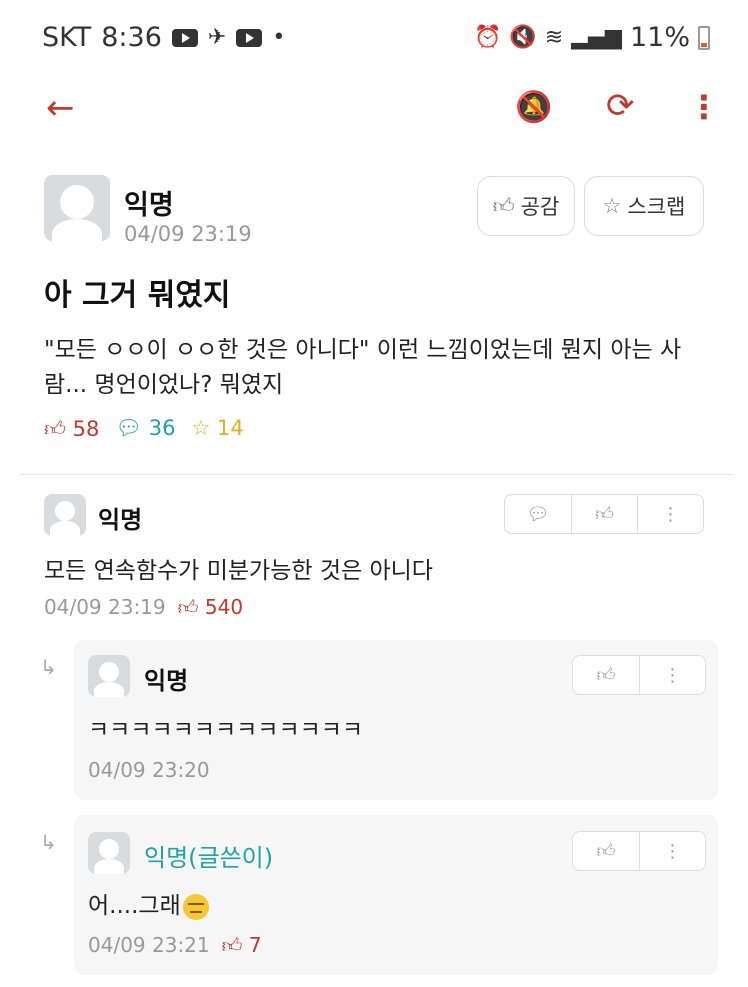 The image size is (748, 987). What do you see at coordinates (656, 207) in the screenshot?
I see `scrap-button-label: 스크랩` at bounding box center [656, 207].